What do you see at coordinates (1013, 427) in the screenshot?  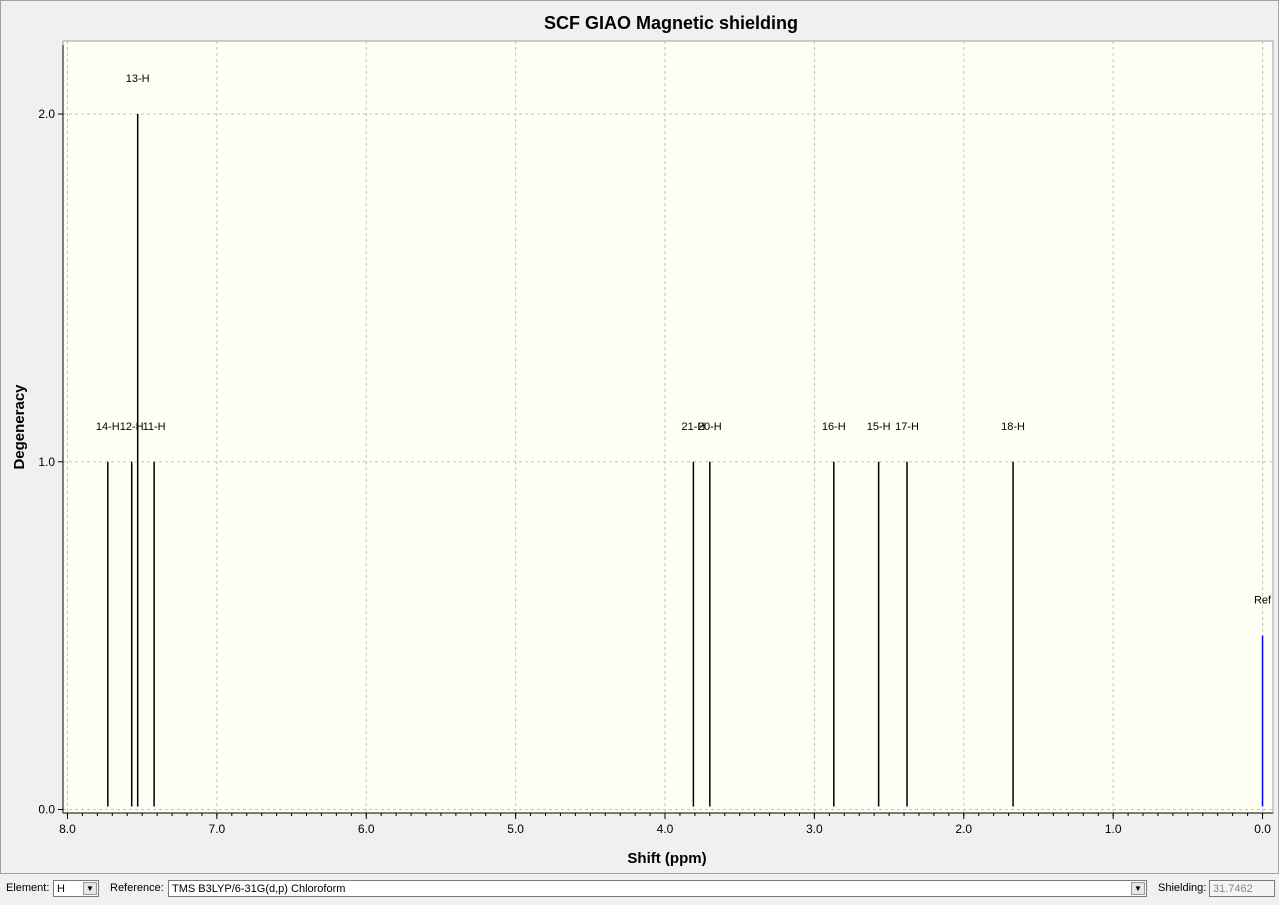 I see `peak-label: 18-H` at bounding box center [1013, 427].